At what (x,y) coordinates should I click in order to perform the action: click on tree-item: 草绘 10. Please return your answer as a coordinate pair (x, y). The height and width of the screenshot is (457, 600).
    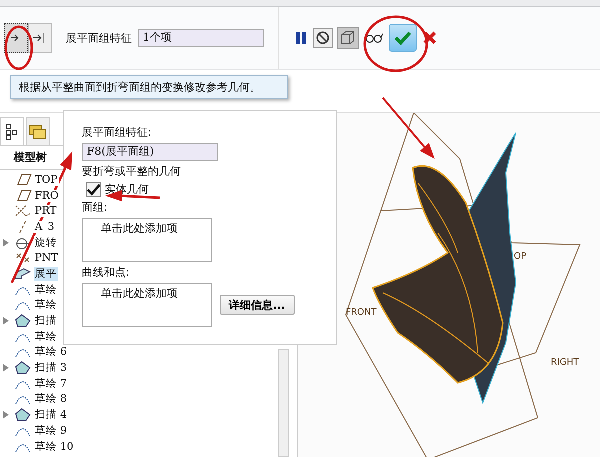
    Looking at the image, I should click on (54, 447).